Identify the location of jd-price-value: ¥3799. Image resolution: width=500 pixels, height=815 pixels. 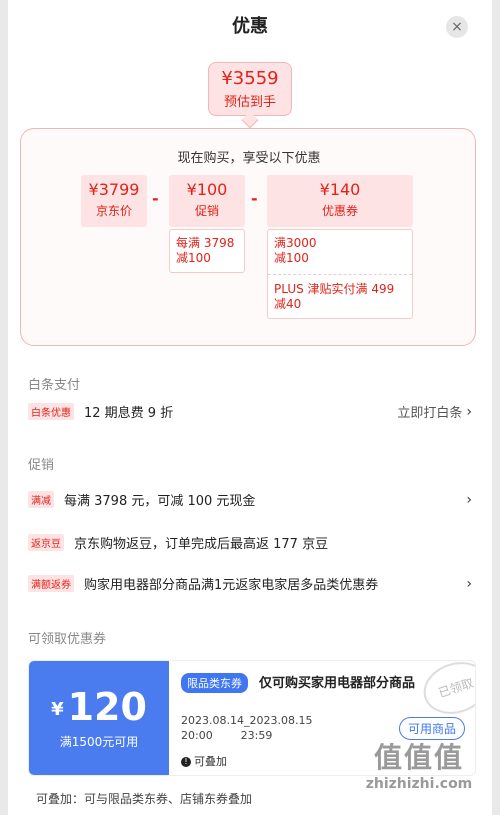
(114, 189).